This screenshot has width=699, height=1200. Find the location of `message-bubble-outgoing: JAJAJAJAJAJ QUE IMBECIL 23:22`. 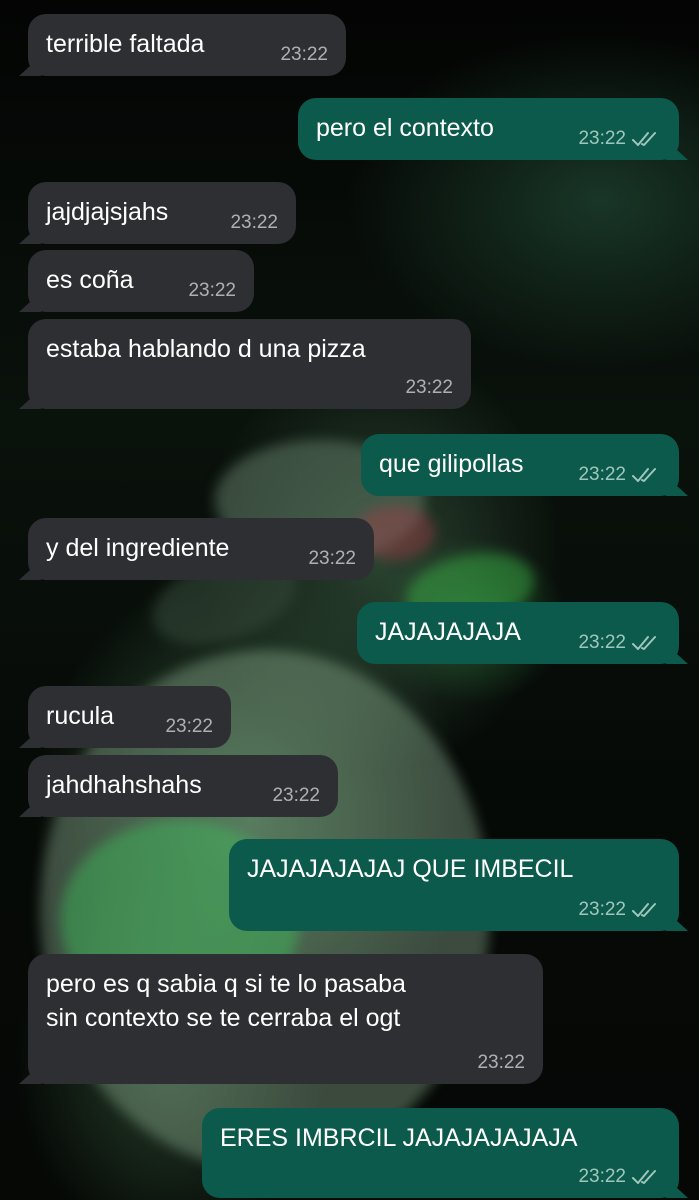

message-bubble-outgoing: JAJAJAJAJAJ QUE IMBECIL 23:22 is located at coordinates (454, 885).